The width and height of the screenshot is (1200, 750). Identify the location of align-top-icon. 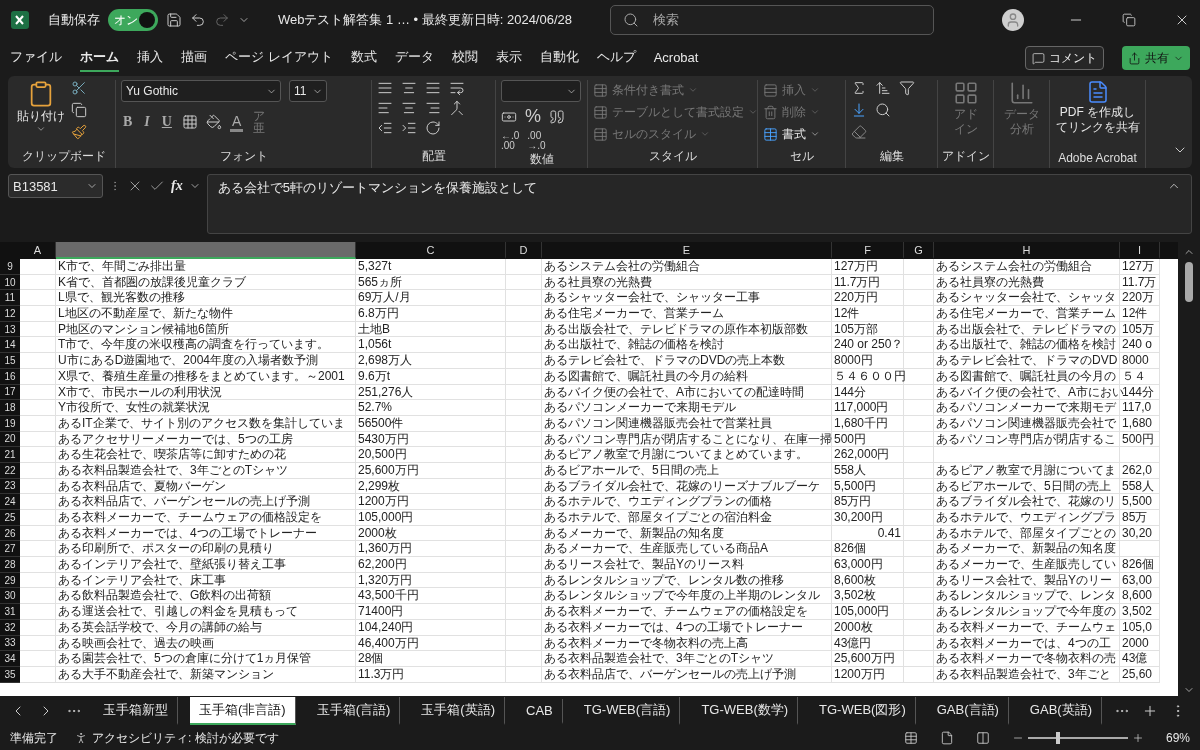
(385, 88).